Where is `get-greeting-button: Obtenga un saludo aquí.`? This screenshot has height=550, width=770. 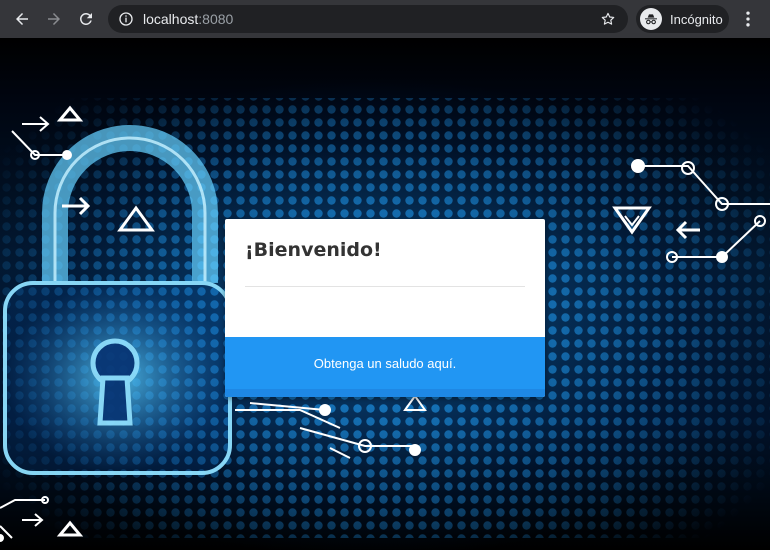 get-greeting-button: Obtenga un saludo aquí. is located at coordinates (385, 363).